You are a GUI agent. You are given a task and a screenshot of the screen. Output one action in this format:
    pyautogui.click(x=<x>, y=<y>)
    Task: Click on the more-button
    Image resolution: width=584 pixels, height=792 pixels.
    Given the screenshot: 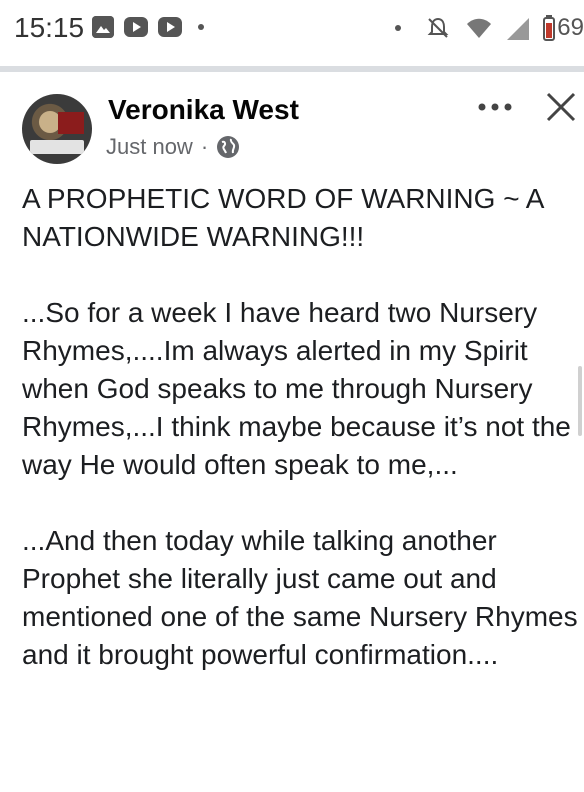 What is the action you would take?
    pyautogui.click(x=495, y=107)
    